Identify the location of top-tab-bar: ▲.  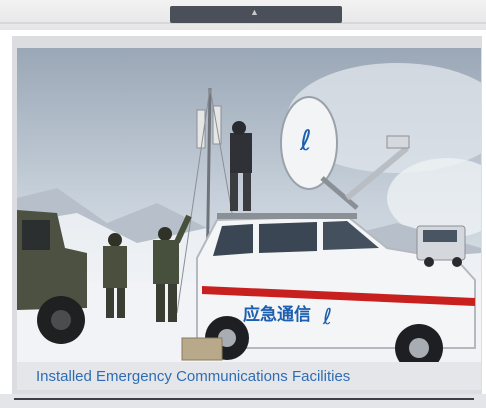
(256, 14).